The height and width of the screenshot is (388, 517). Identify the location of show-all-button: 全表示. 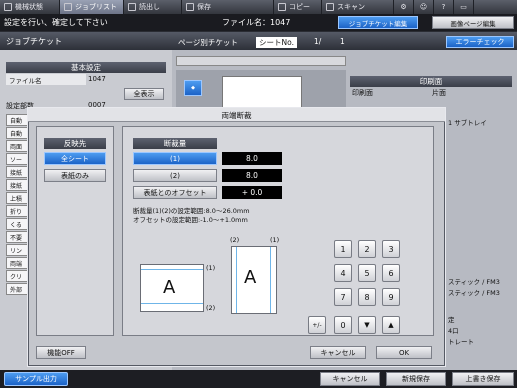
(144, 94).